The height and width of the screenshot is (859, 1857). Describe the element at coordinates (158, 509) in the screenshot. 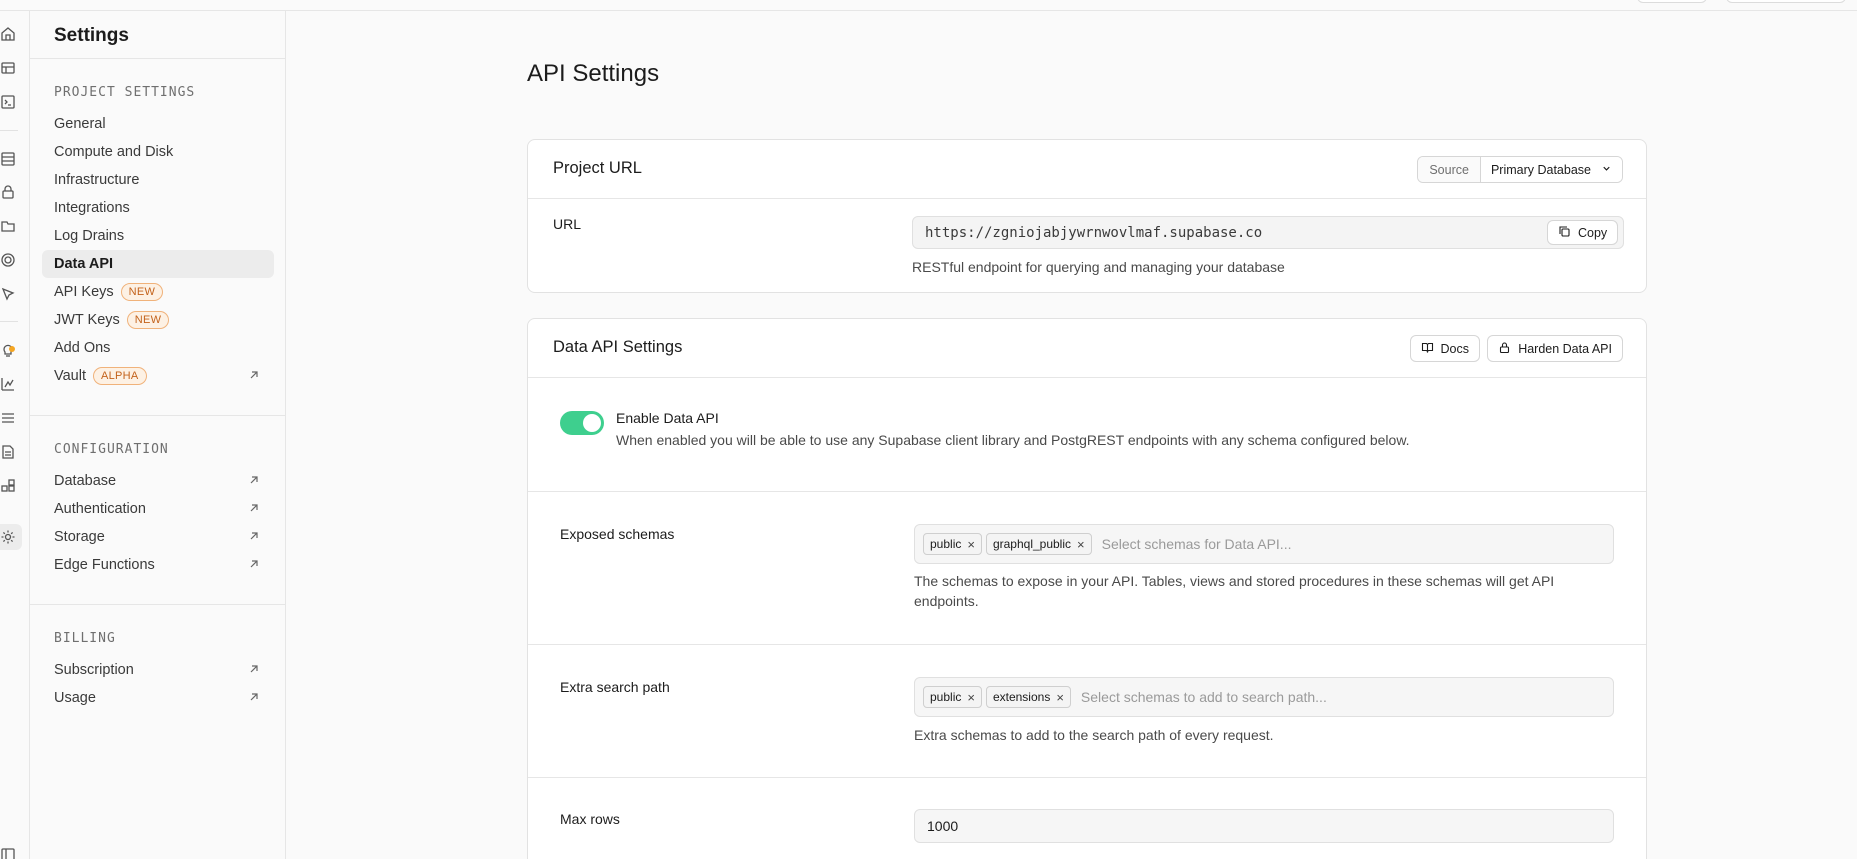

I see `sidebar-item-authentication: Authentication` at that location.